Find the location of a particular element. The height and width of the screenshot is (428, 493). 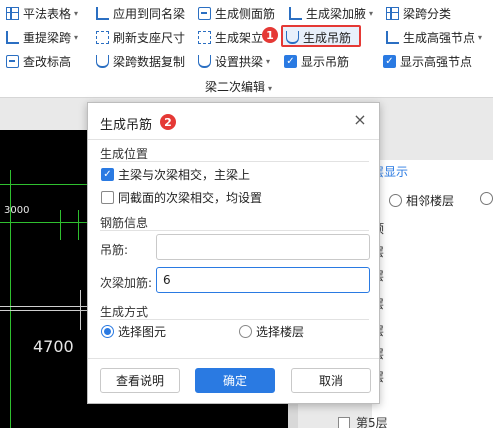

section-rebar-title: 钢筋信息 is located at coordinates (124, 223).